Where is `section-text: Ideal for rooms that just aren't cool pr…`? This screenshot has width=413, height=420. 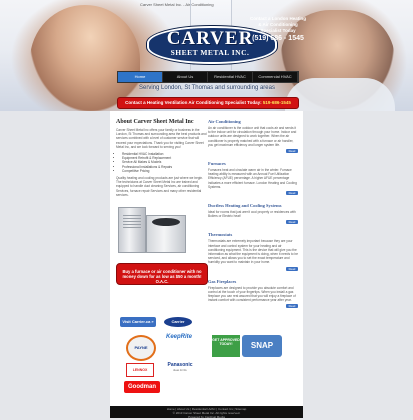
section-text: Ideal for rooms that just aren't cool pr… is located at coordinates (252, 214).